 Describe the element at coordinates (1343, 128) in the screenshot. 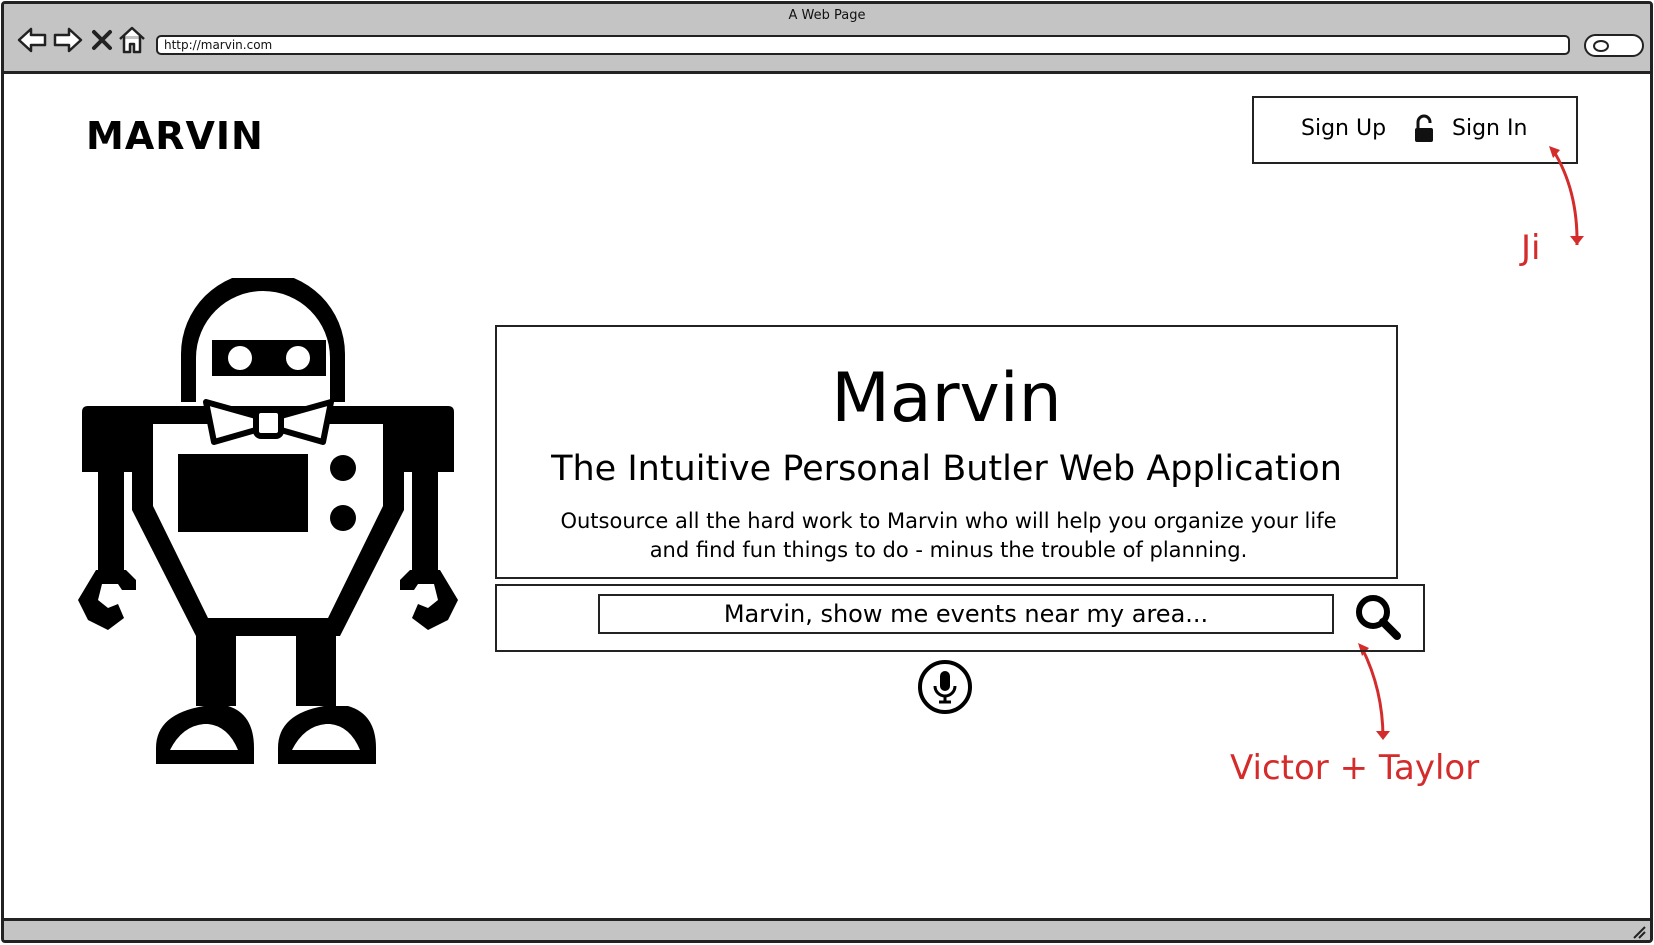

I see `sign-up-link: Sign Up` at that location.